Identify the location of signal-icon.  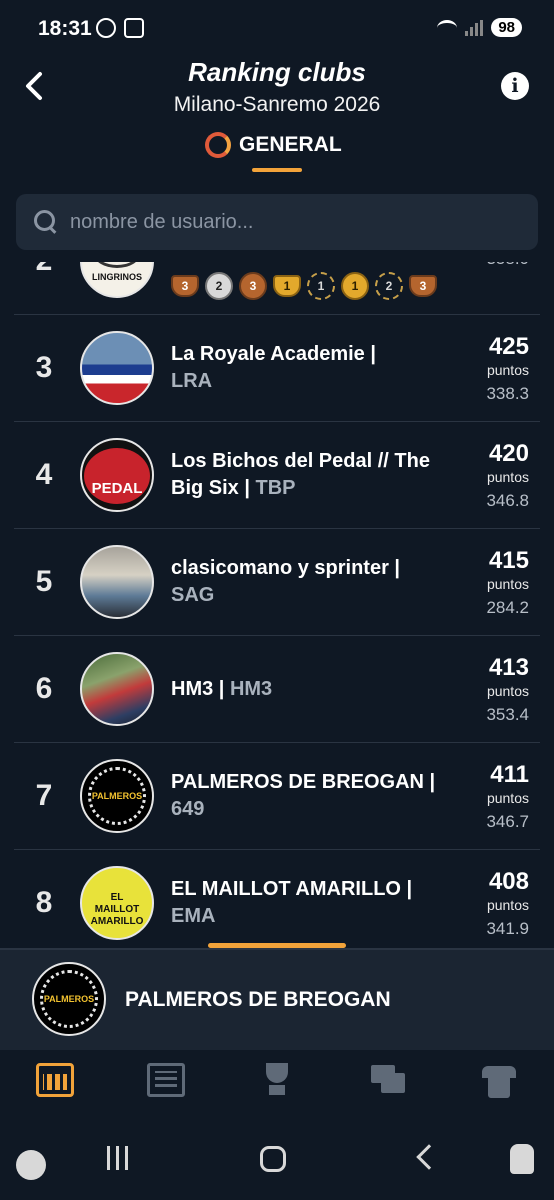
(474, 27).